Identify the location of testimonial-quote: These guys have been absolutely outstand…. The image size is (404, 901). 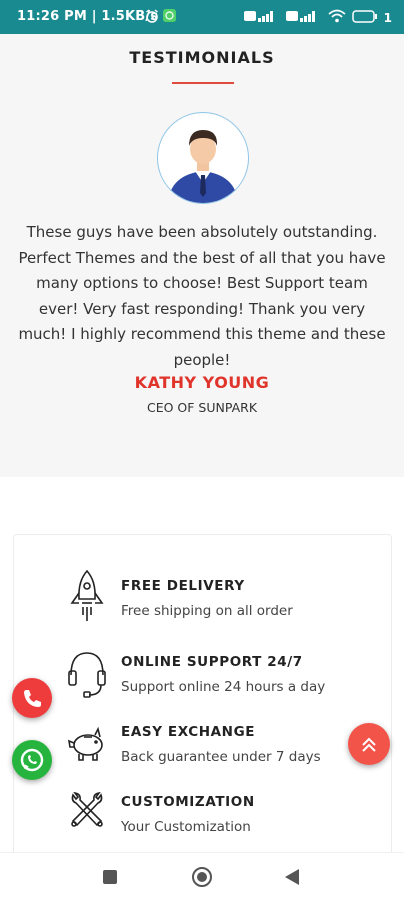
(202, 296).